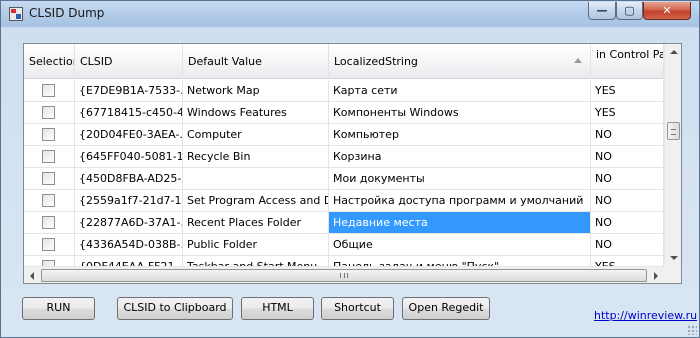 Image resolution: width=700 pixels, height=338 pixels. Describe the element at coordinates (256, 61) in the screenshot. I see `column-header-default-value: Default Value` at that location.